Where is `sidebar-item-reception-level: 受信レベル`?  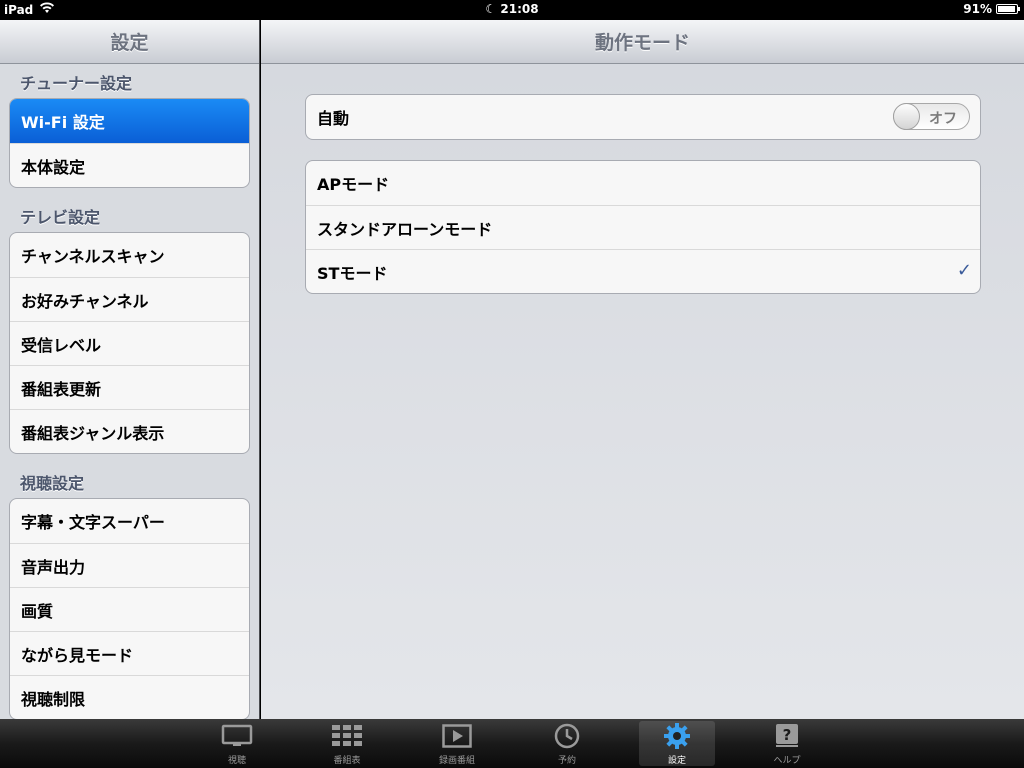 sidebar-item-reception-level: 受信レベル is located at coordinates (129, 343).